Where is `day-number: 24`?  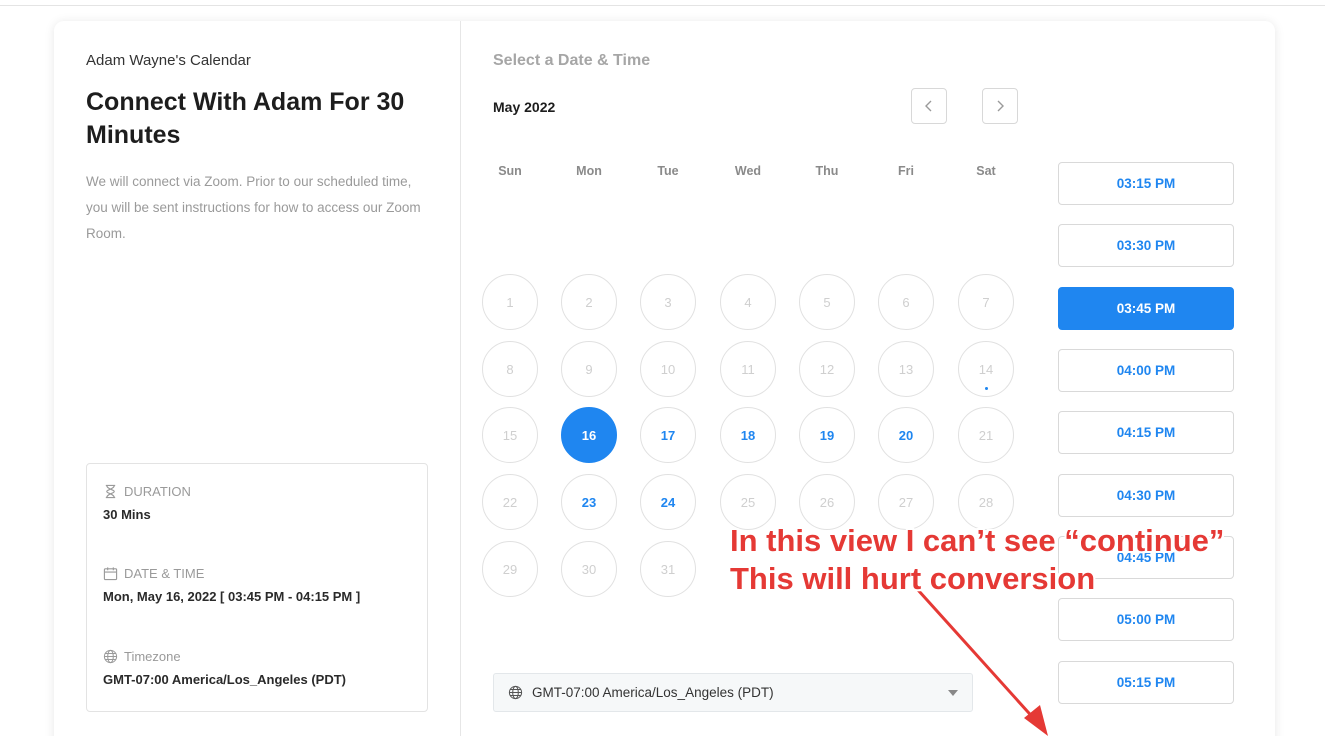 day-number: 24 is located at coordinates (668, 502).